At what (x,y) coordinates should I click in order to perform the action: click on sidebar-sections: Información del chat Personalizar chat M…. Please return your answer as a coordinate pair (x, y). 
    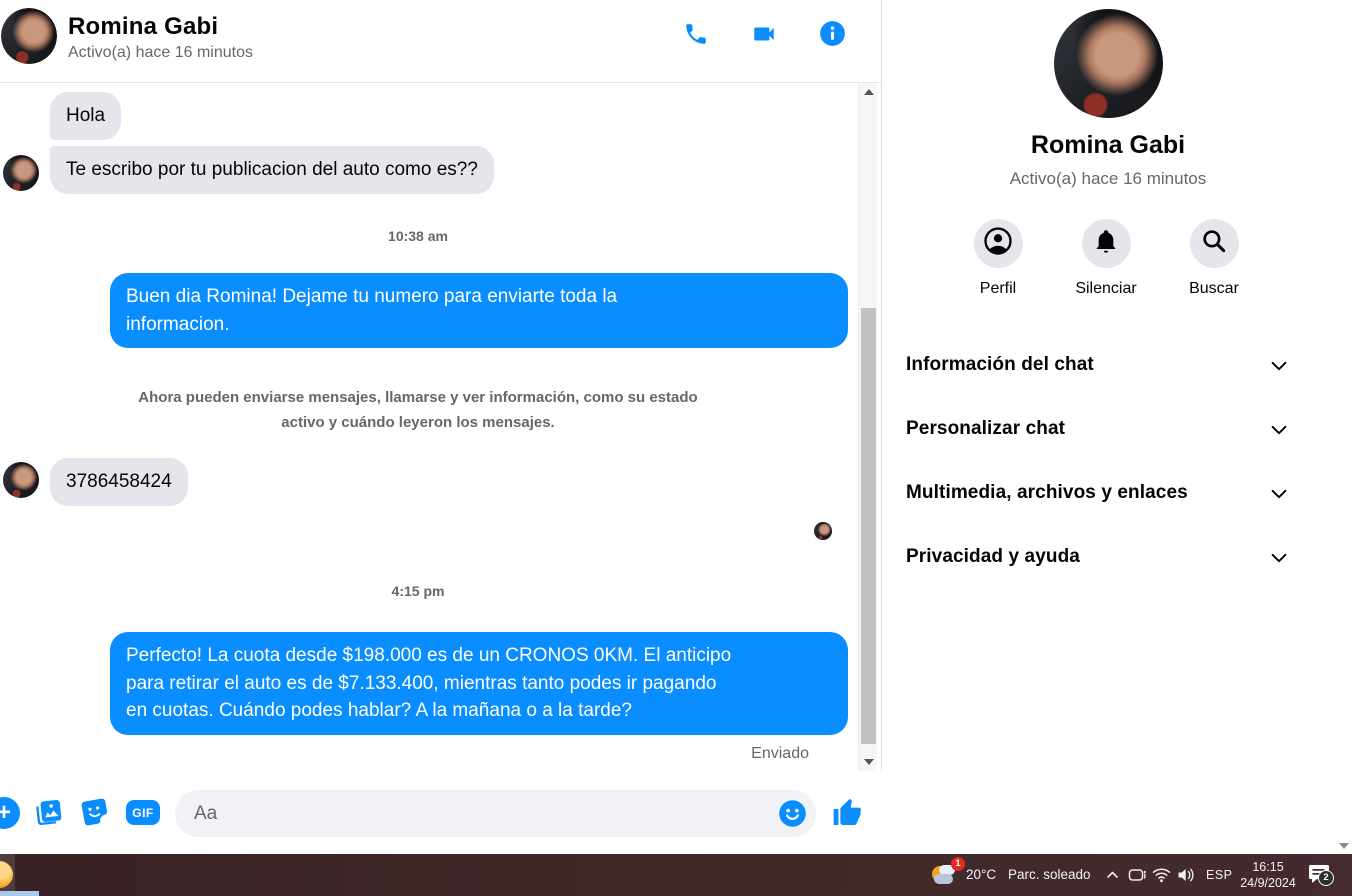
    Looking at the image, I should click on (1108, 461).